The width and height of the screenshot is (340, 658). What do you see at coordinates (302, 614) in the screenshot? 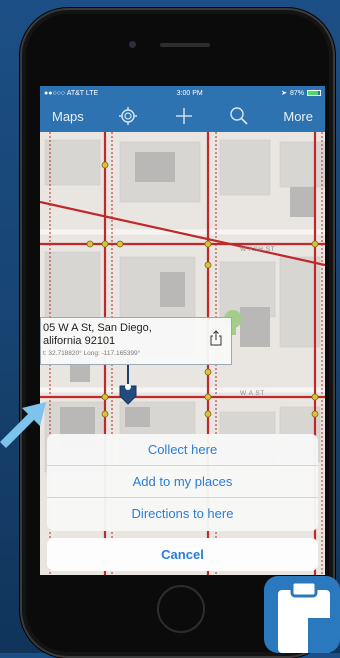
I see `clipboard-app-icon` at bounding box center [302, 614].